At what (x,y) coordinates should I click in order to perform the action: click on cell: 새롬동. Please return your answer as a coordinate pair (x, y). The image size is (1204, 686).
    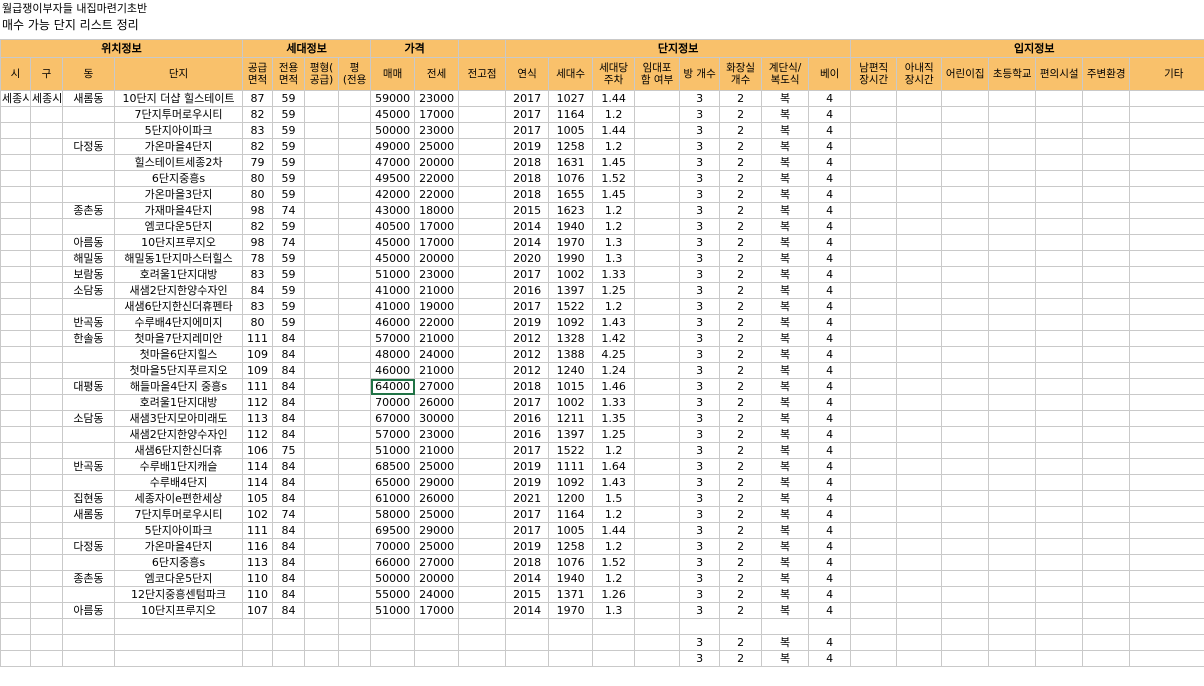
    Looking at the image, I should click on (88, 514).